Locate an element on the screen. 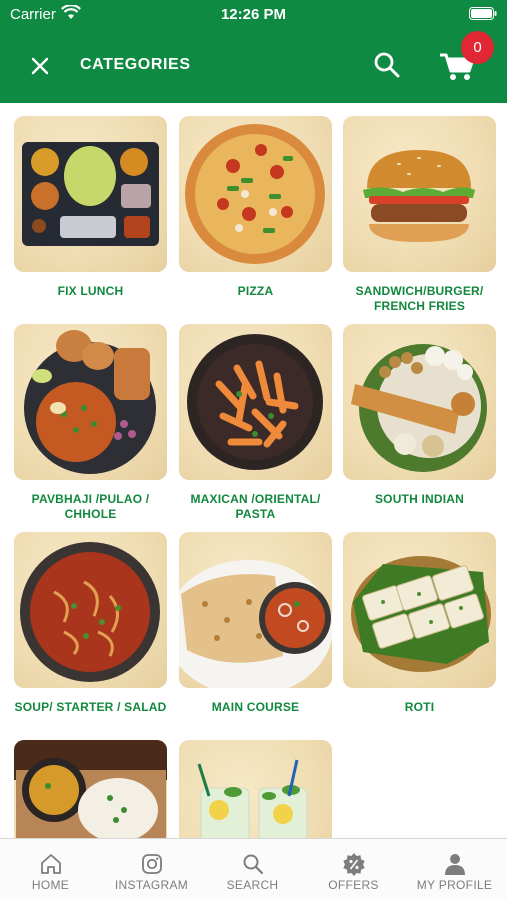 This screenshot has height=900, width=507. battery-icon is located at coordinates (483, 13).